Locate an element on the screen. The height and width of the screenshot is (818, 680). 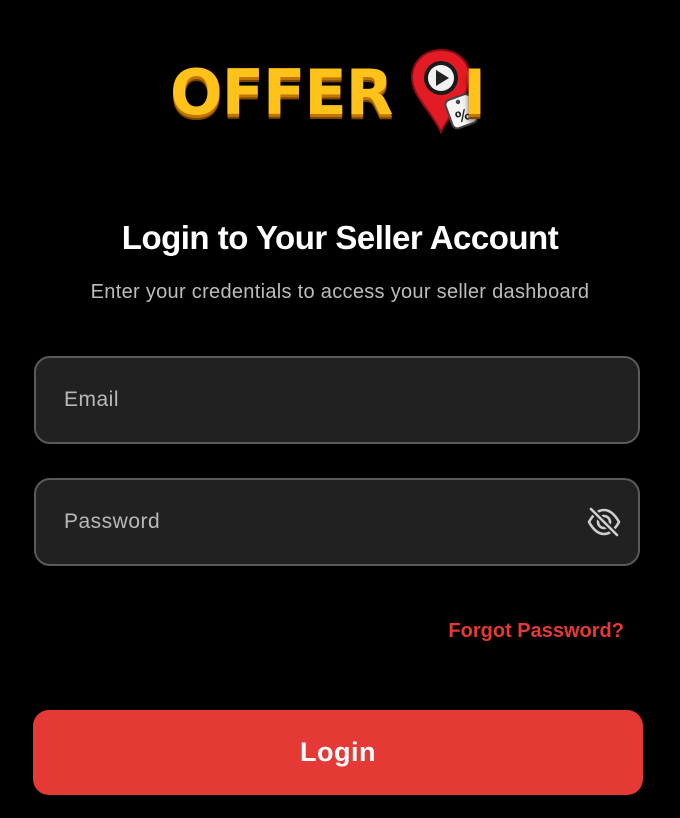
page-title: Login to Your Seller Account is located at coordinates (340, 237).